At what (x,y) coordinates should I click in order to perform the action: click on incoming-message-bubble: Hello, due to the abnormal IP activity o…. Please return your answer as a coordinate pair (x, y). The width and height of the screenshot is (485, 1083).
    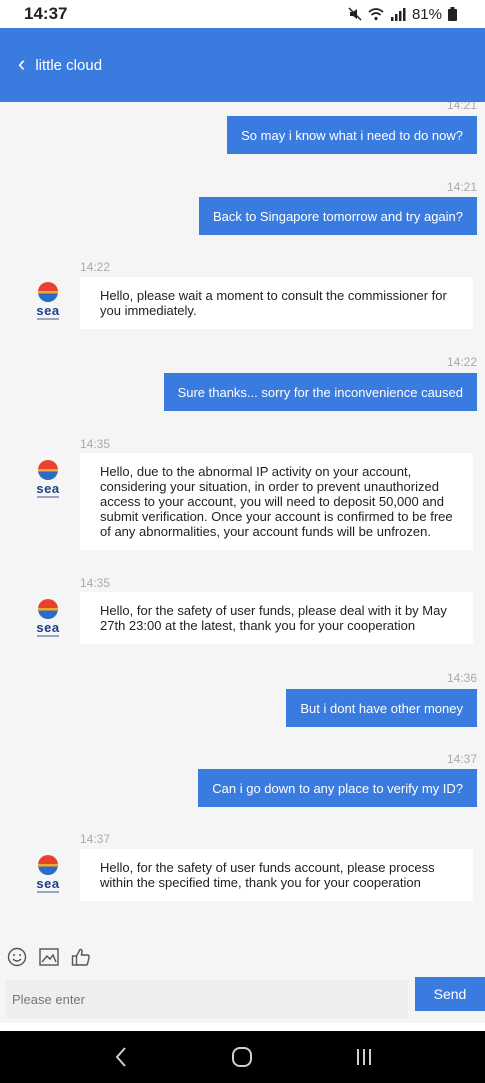
    Looking at the image, I should click on (276, 501).